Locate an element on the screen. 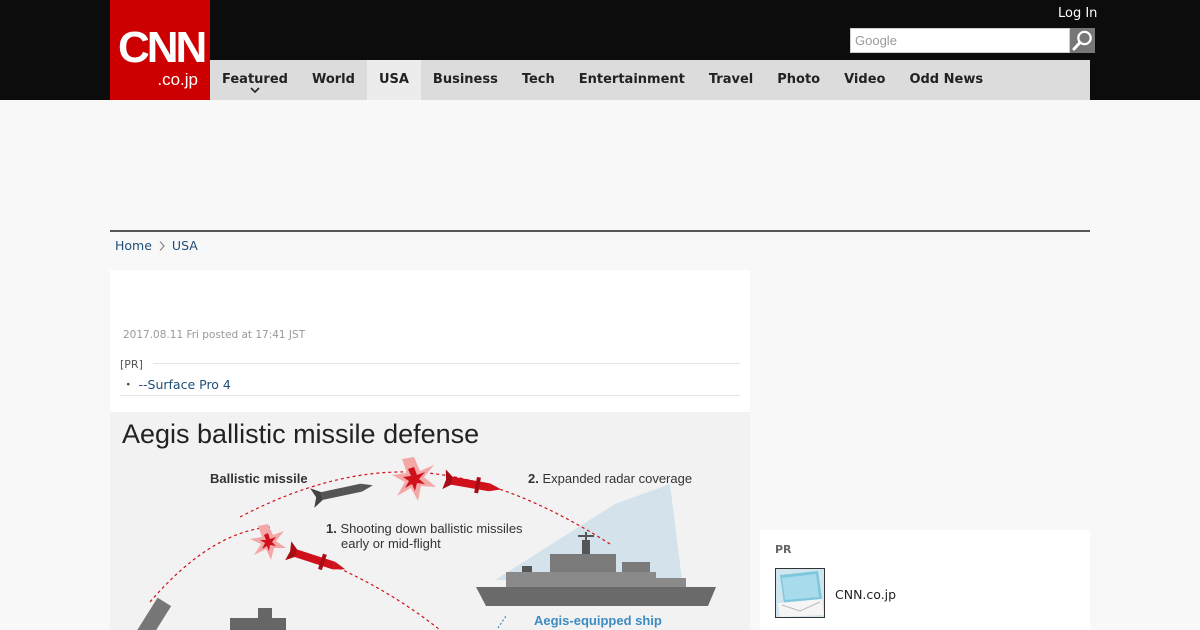 Image resolution: width=1200 pixels, height=630 pixels. nav-item-label: World is located at coordinates (333, 79).